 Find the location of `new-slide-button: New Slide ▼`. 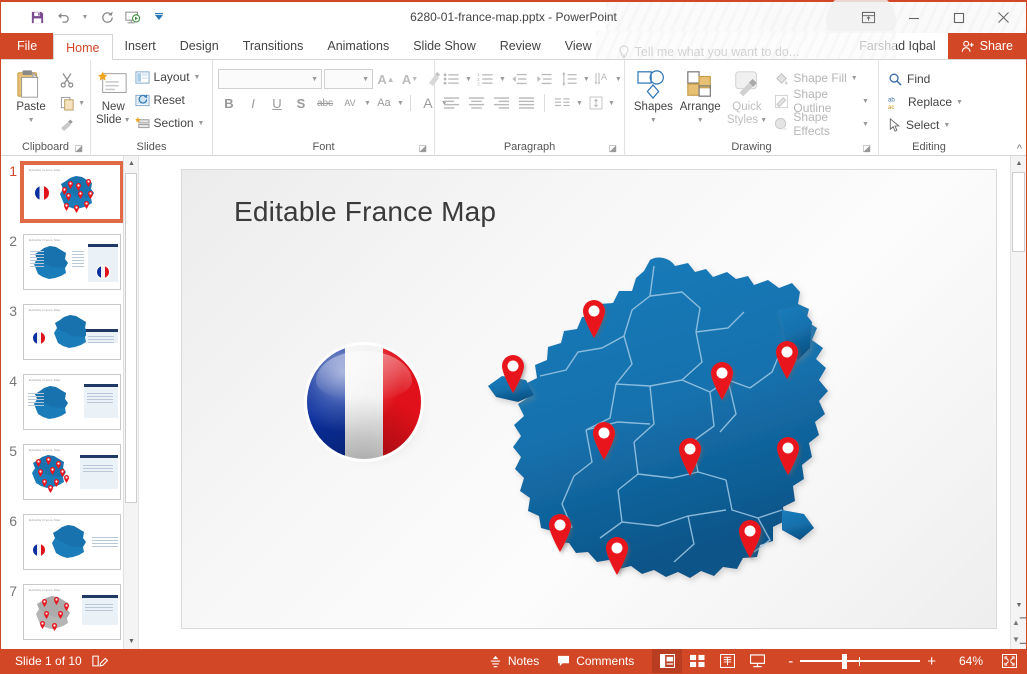

new-slide-button: New Slide ▼ is located at coordinates (113, 96).